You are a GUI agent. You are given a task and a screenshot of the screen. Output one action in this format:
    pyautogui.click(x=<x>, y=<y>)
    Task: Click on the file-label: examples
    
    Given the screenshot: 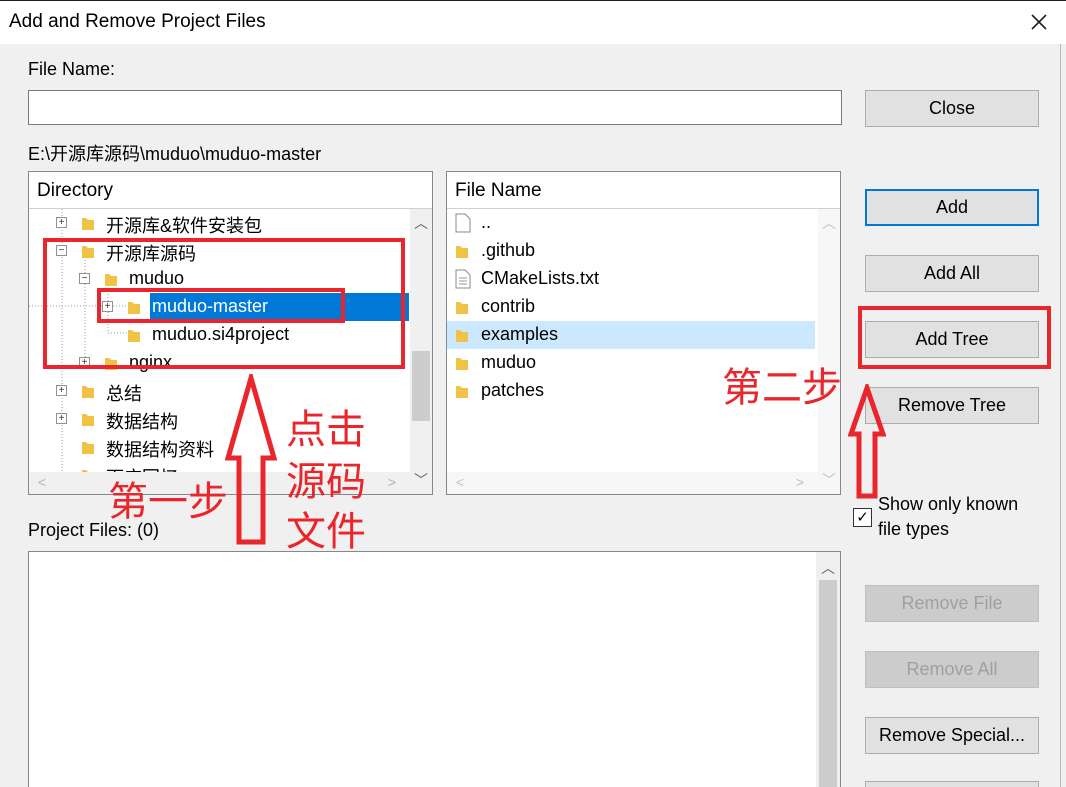 What is the action you would take?
    pyautogui.click(x=520, y=334)
    